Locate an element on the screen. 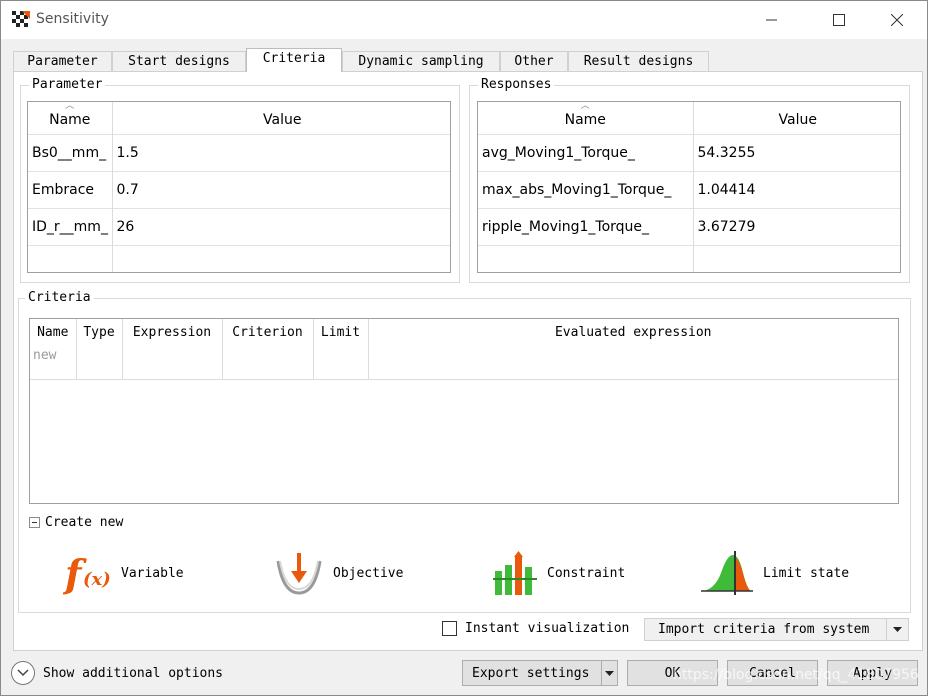  response-value-cell: 54.3255 is located at coordinates (796, 152).